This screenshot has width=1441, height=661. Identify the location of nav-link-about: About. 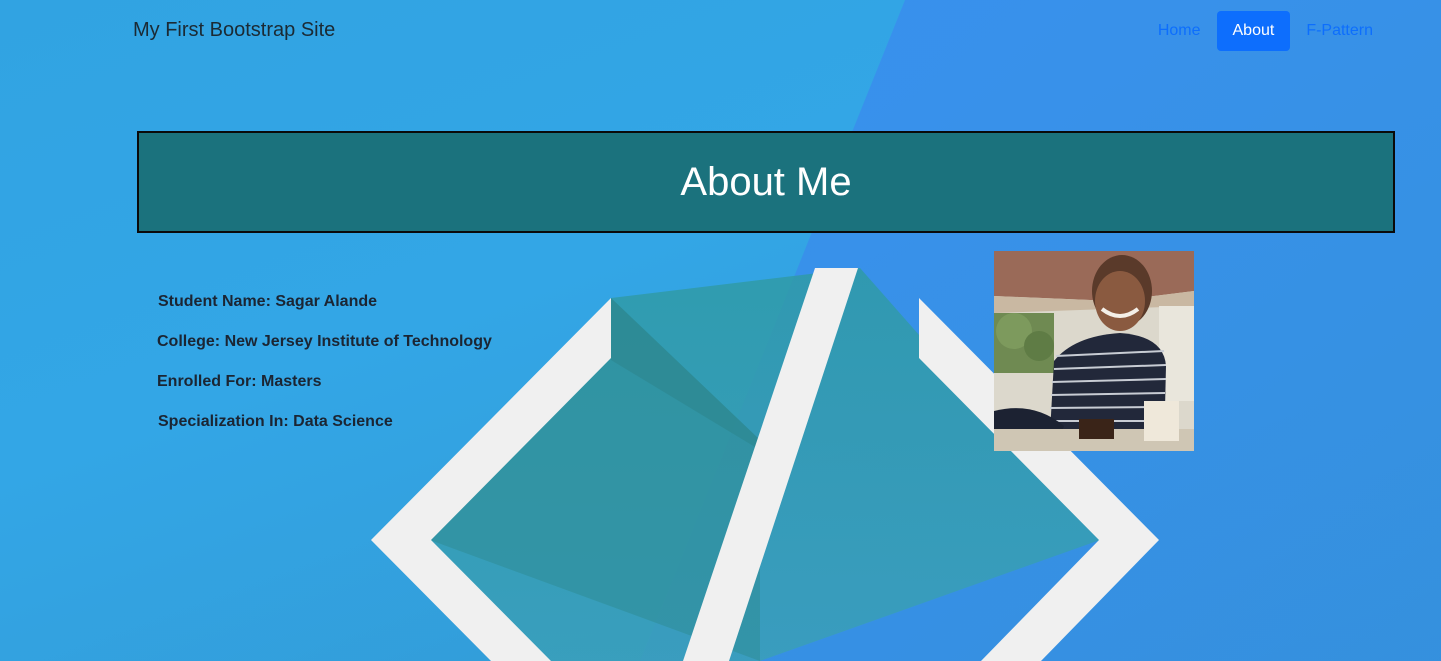
(1253, 31).